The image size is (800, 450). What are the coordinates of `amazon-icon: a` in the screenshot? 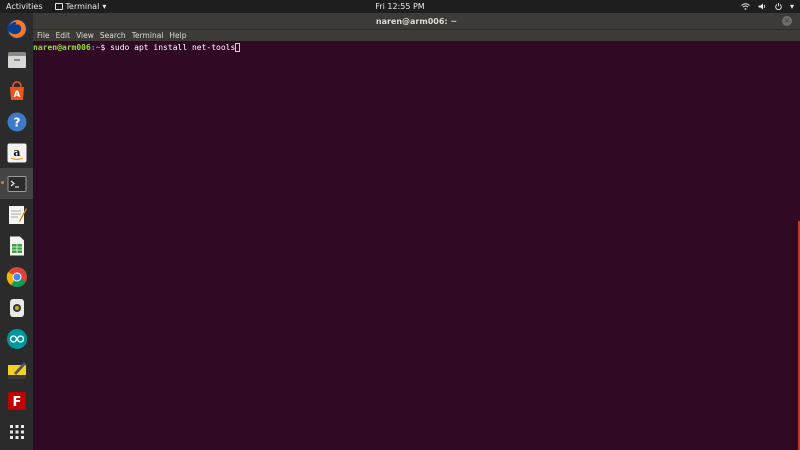 It's located at (16, 152).